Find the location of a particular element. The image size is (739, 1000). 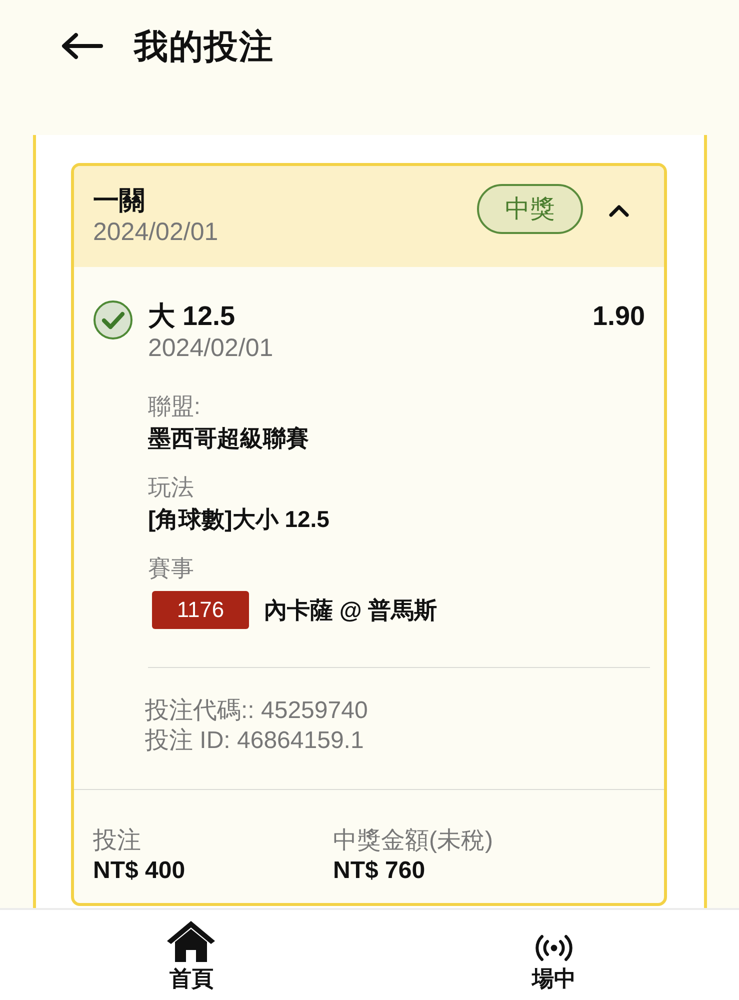

bet-type: 一關 is located at coordinates (119, 200).